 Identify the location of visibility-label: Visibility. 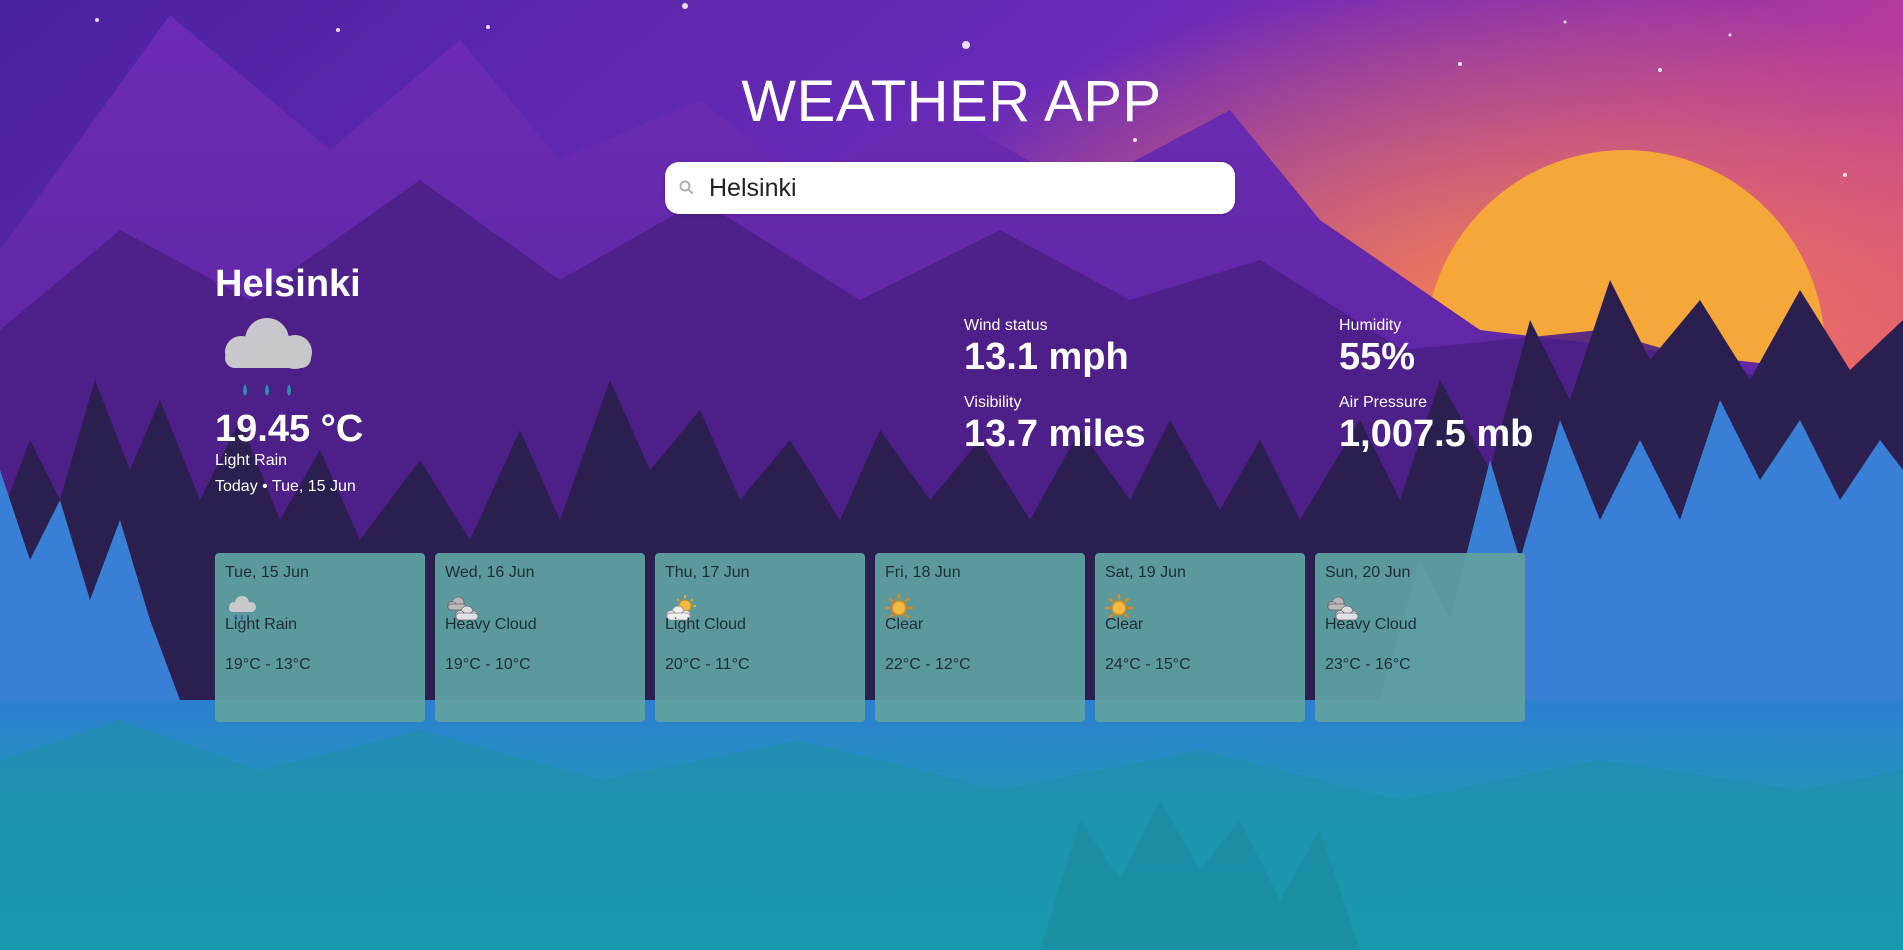
(993, 402).